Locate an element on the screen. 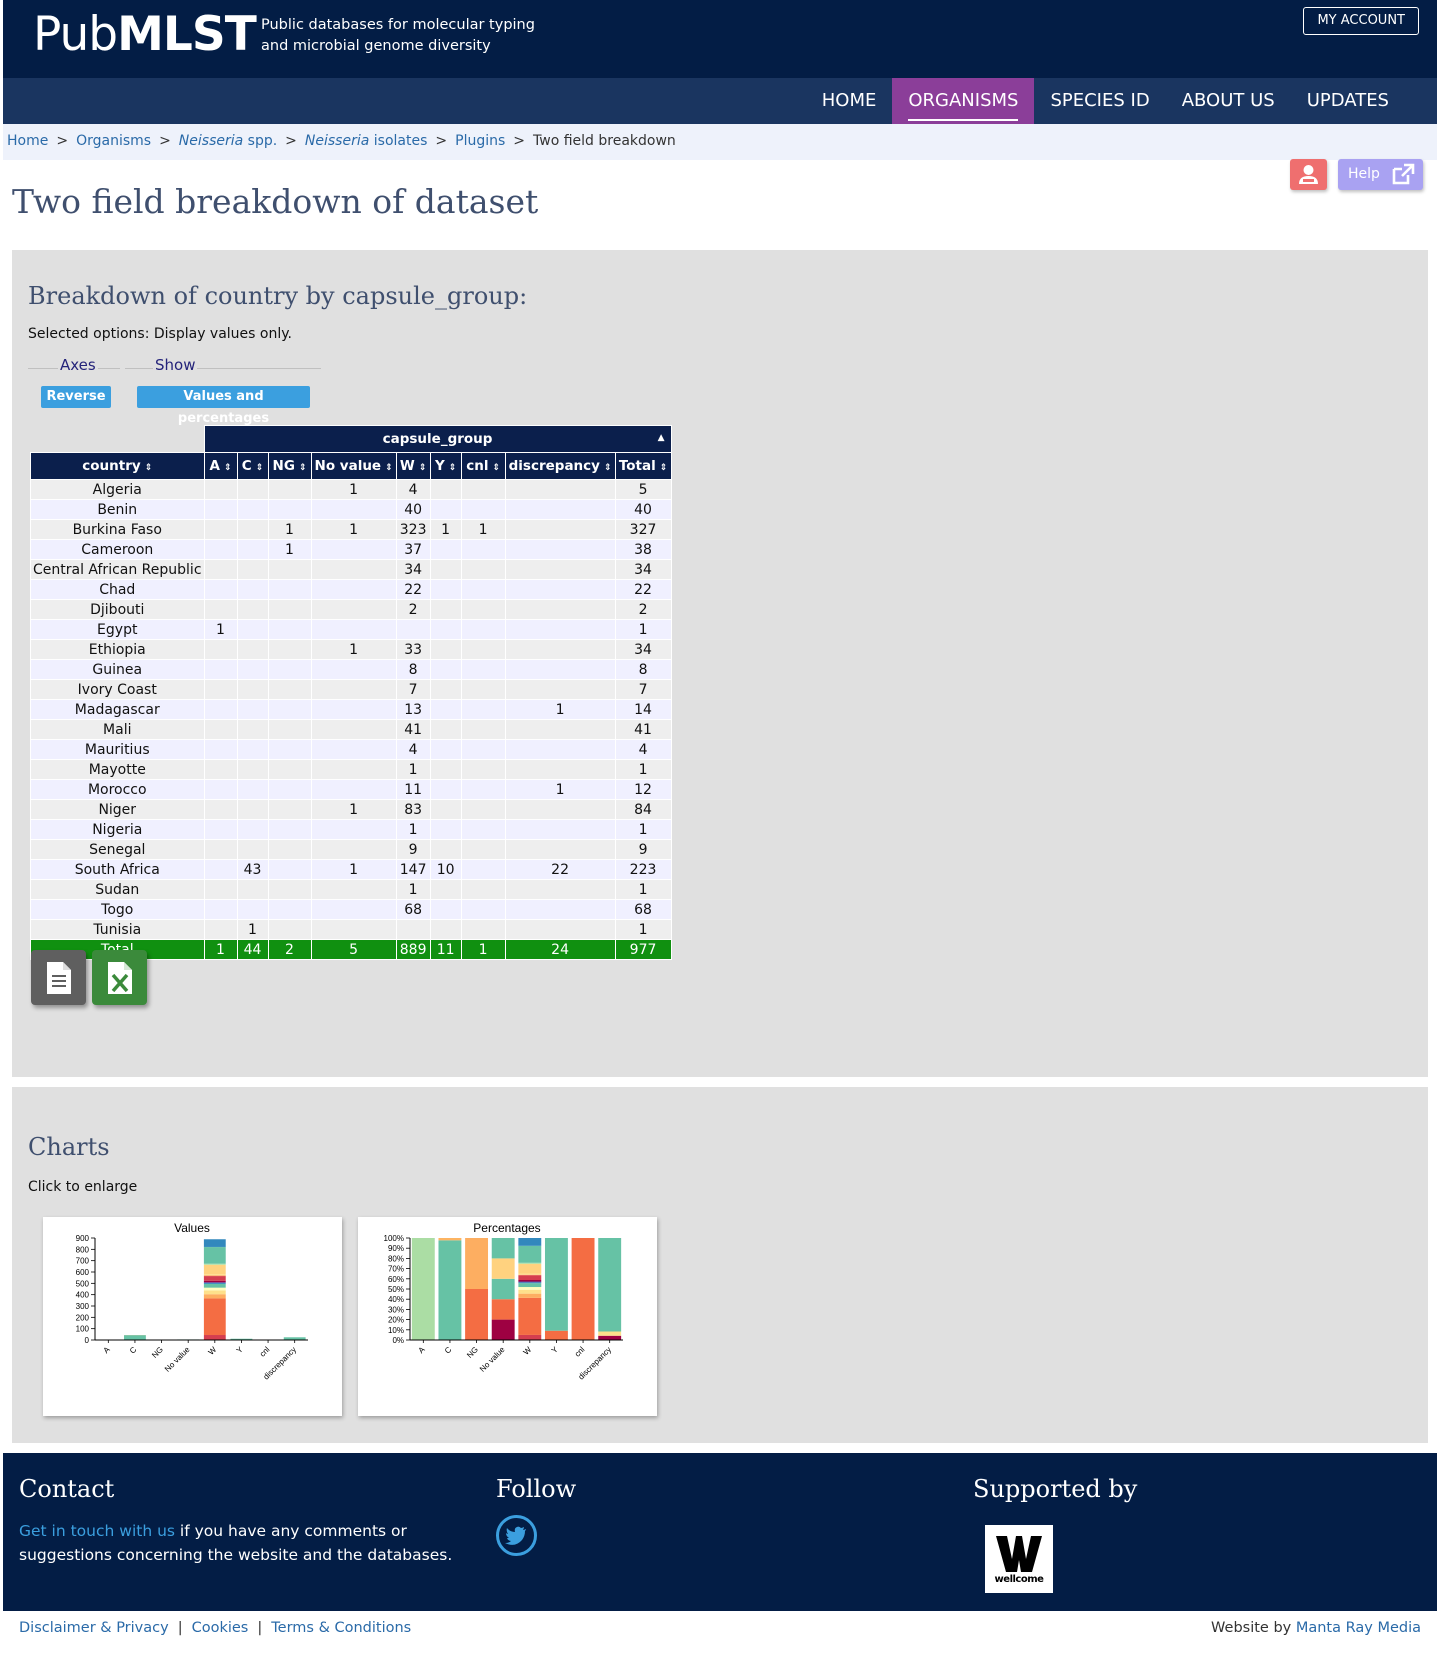 The height and width of the screenshot is (1655, 1440). y-tick-label: 20% is located at coordinates (396, 1320).